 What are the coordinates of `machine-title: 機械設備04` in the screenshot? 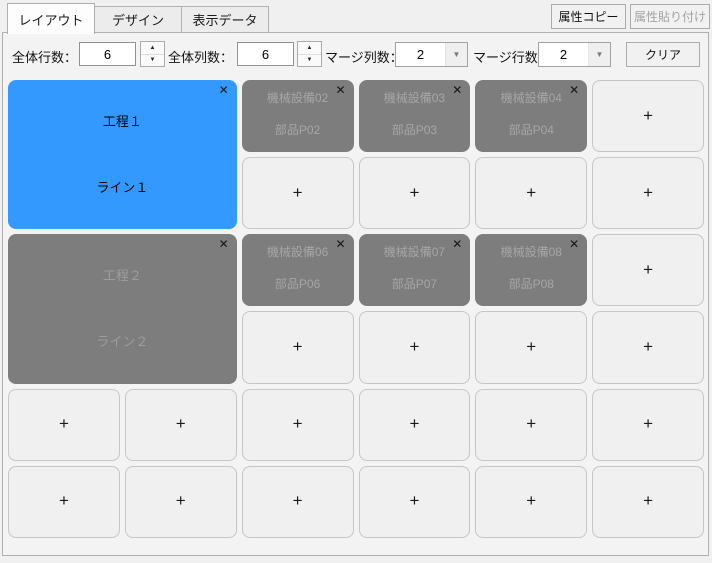 It's located at (531, 98).